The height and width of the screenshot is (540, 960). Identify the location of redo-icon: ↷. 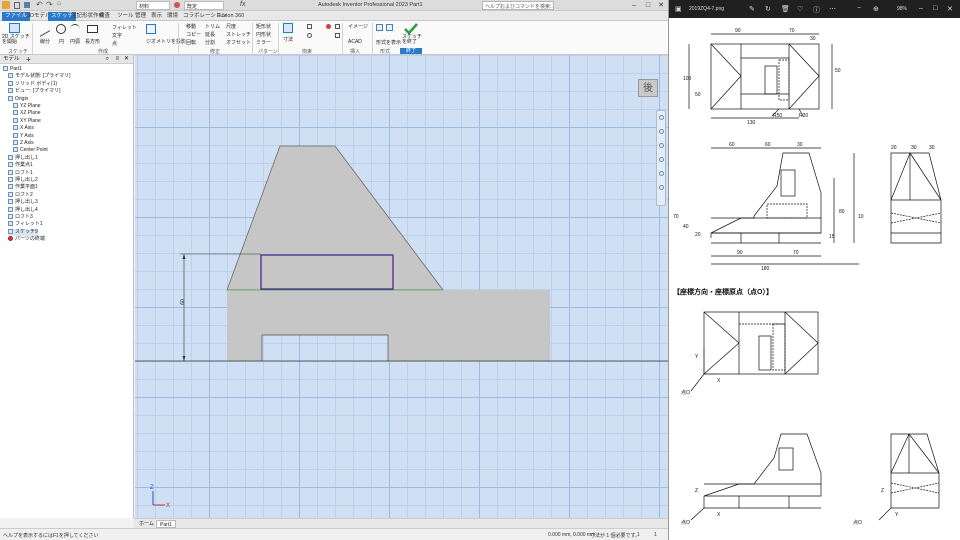
(49, 4).